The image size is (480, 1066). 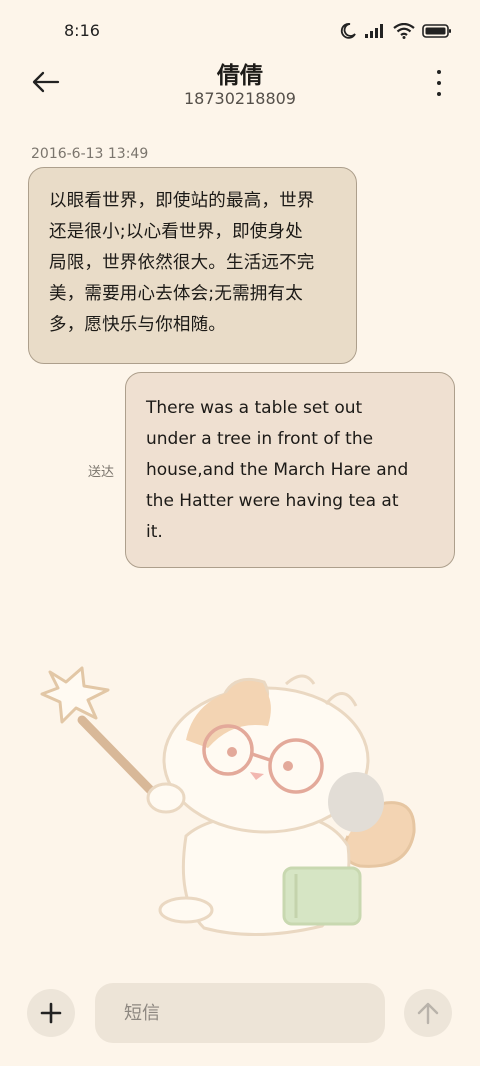 What do you see at coordinates (154, 532) in the screenshot?
I see `message-line: it.` at bounding box center [154, 532].